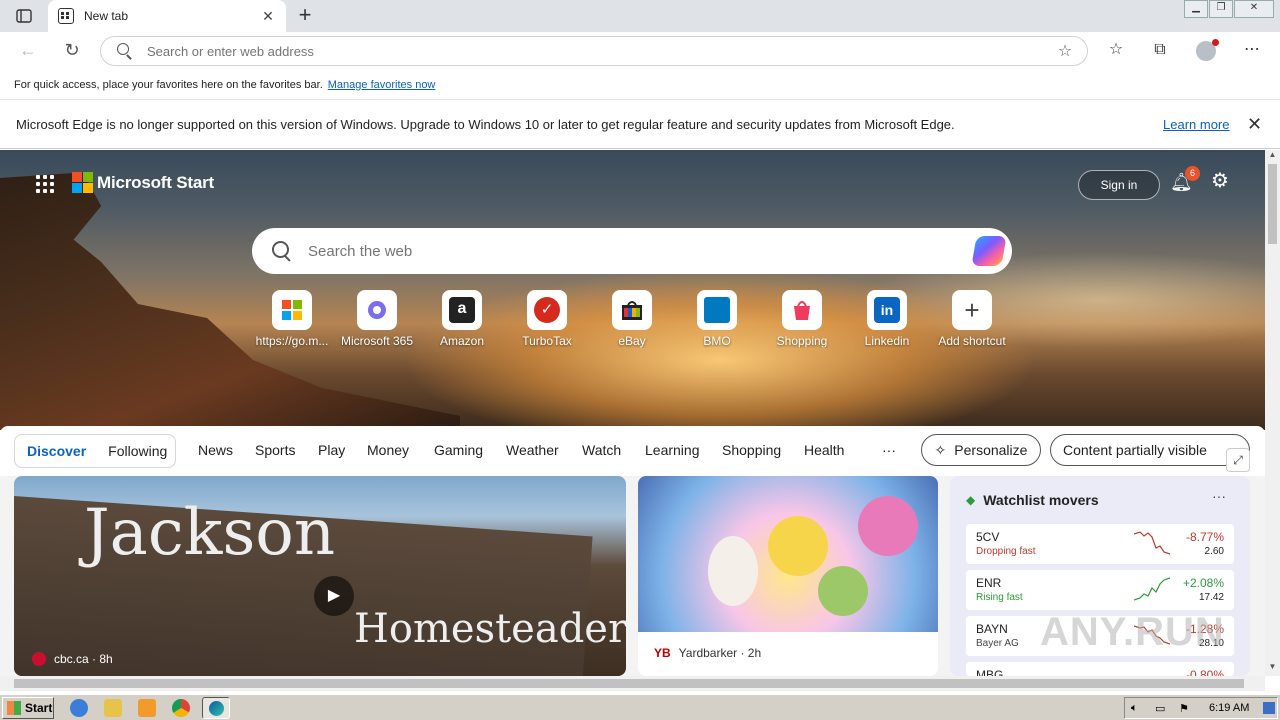  I want to click on shortcut-tile: in Linkedin, so click(887, 319).